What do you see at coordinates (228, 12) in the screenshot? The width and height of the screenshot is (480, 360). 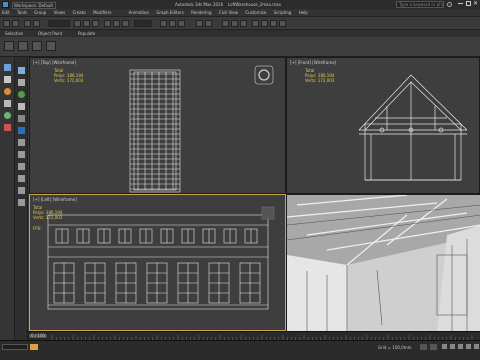 I see `menu-item-civil-view: Civil View` at bounding box center [228, 12].